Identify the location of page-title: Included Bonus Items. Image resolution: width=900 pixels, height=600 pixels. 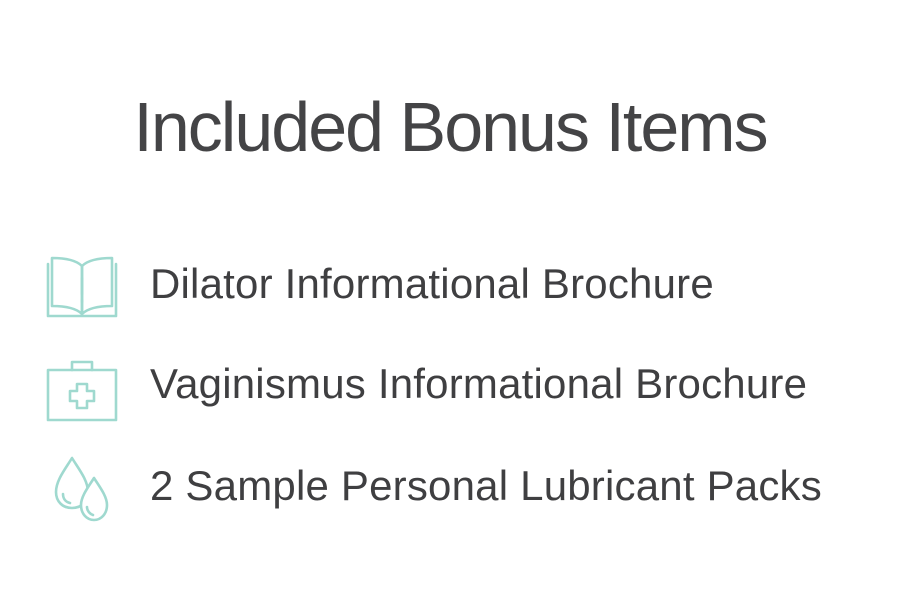
(450, 127).